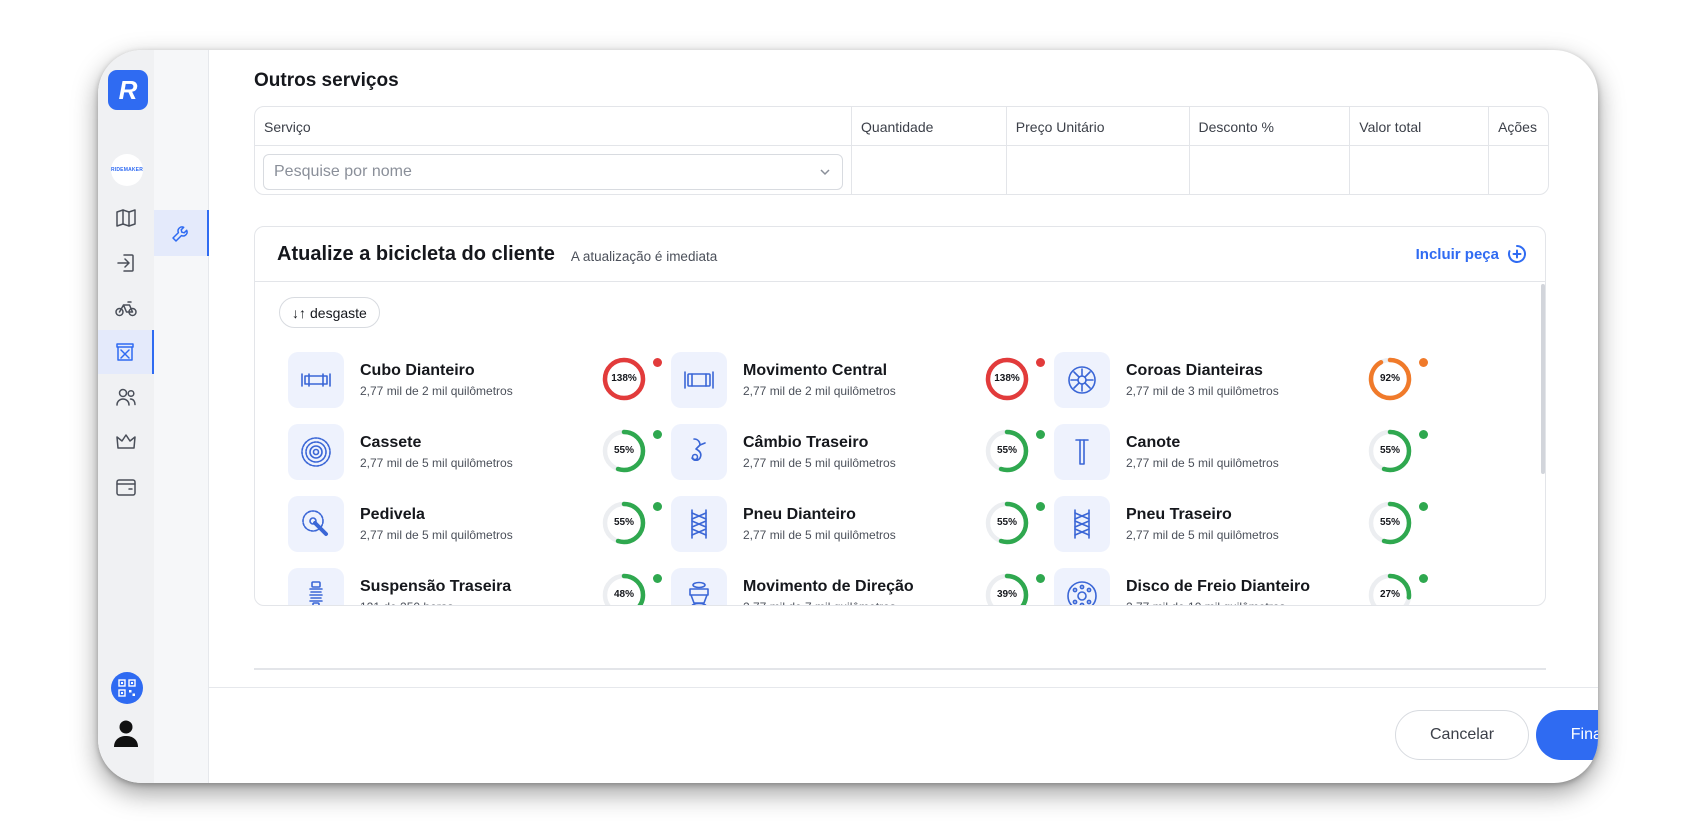 This screenshot has width=1688, height=821. What do you see at coordinates (1418, 170) in the screenshot?
I see `table-cell-total` at bounding box center [1418, 170].